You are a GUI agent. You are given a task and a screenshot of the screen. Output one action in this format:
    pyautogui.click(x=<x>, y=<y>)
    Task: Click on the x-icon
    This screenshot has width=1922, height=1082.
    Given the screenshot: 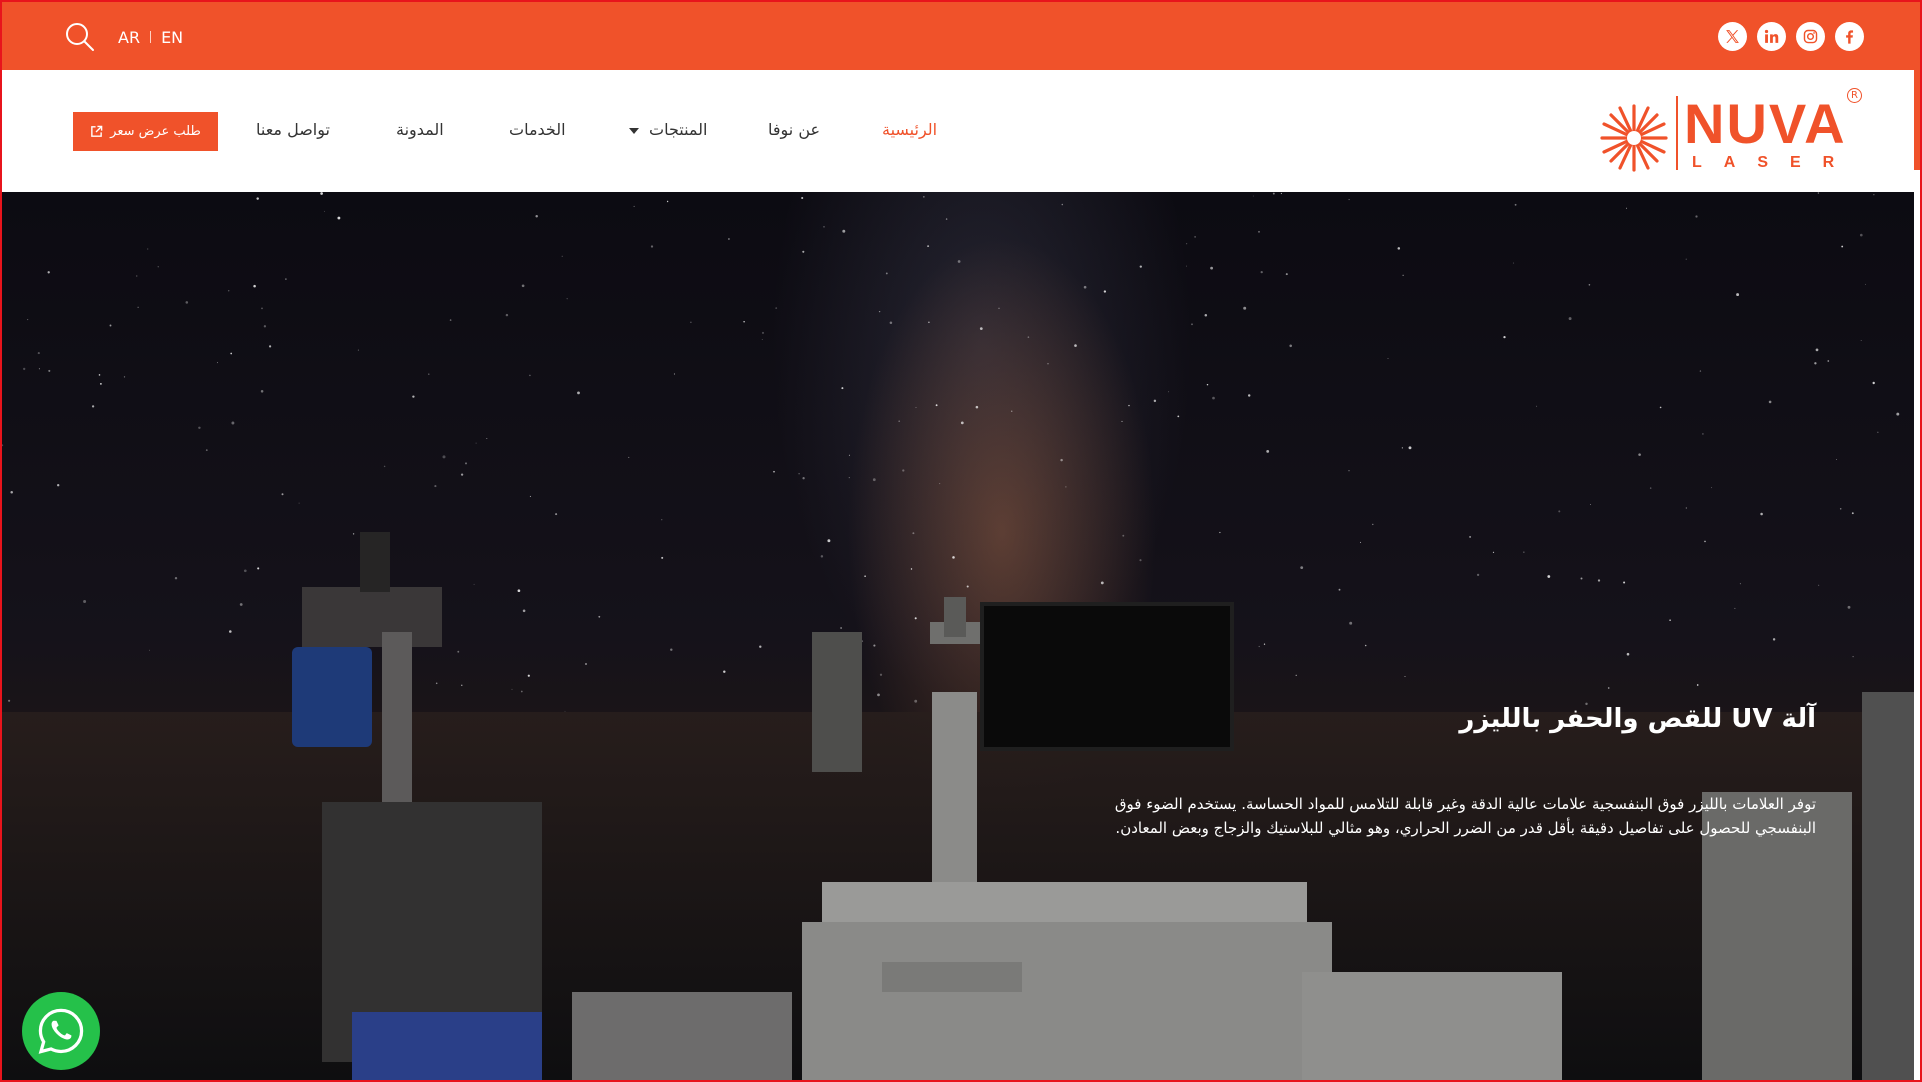 What is the action you would take?
    pyautogui.click(x=1732, y=36)
    